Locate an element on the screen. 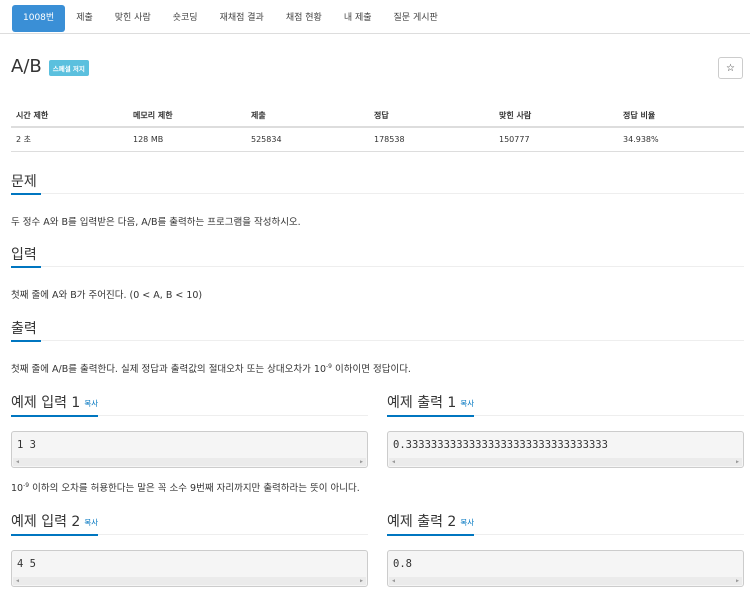 The image size is (750, 593). problem-section-header: 문제 is located at coordinates (377, 183).